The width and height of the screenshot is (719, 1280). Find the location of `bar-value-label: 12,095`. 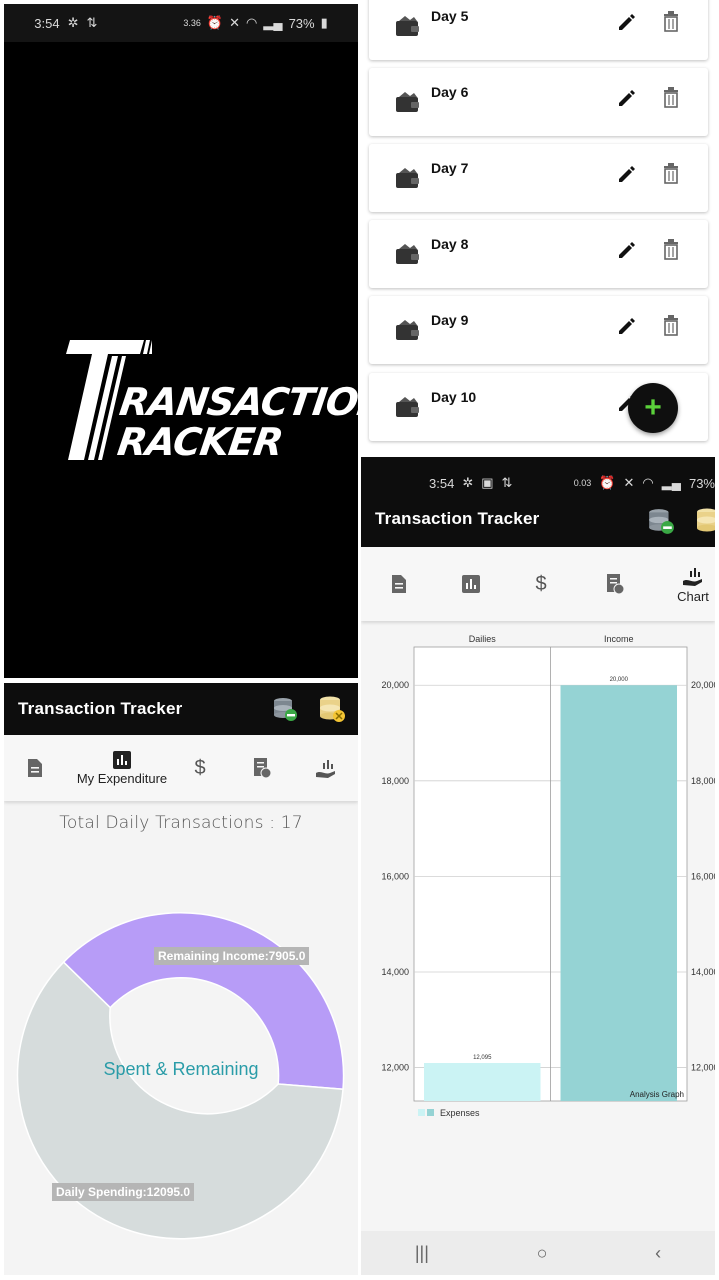

bar-value-label: 12,095 is located at coordinates (482, 1058).